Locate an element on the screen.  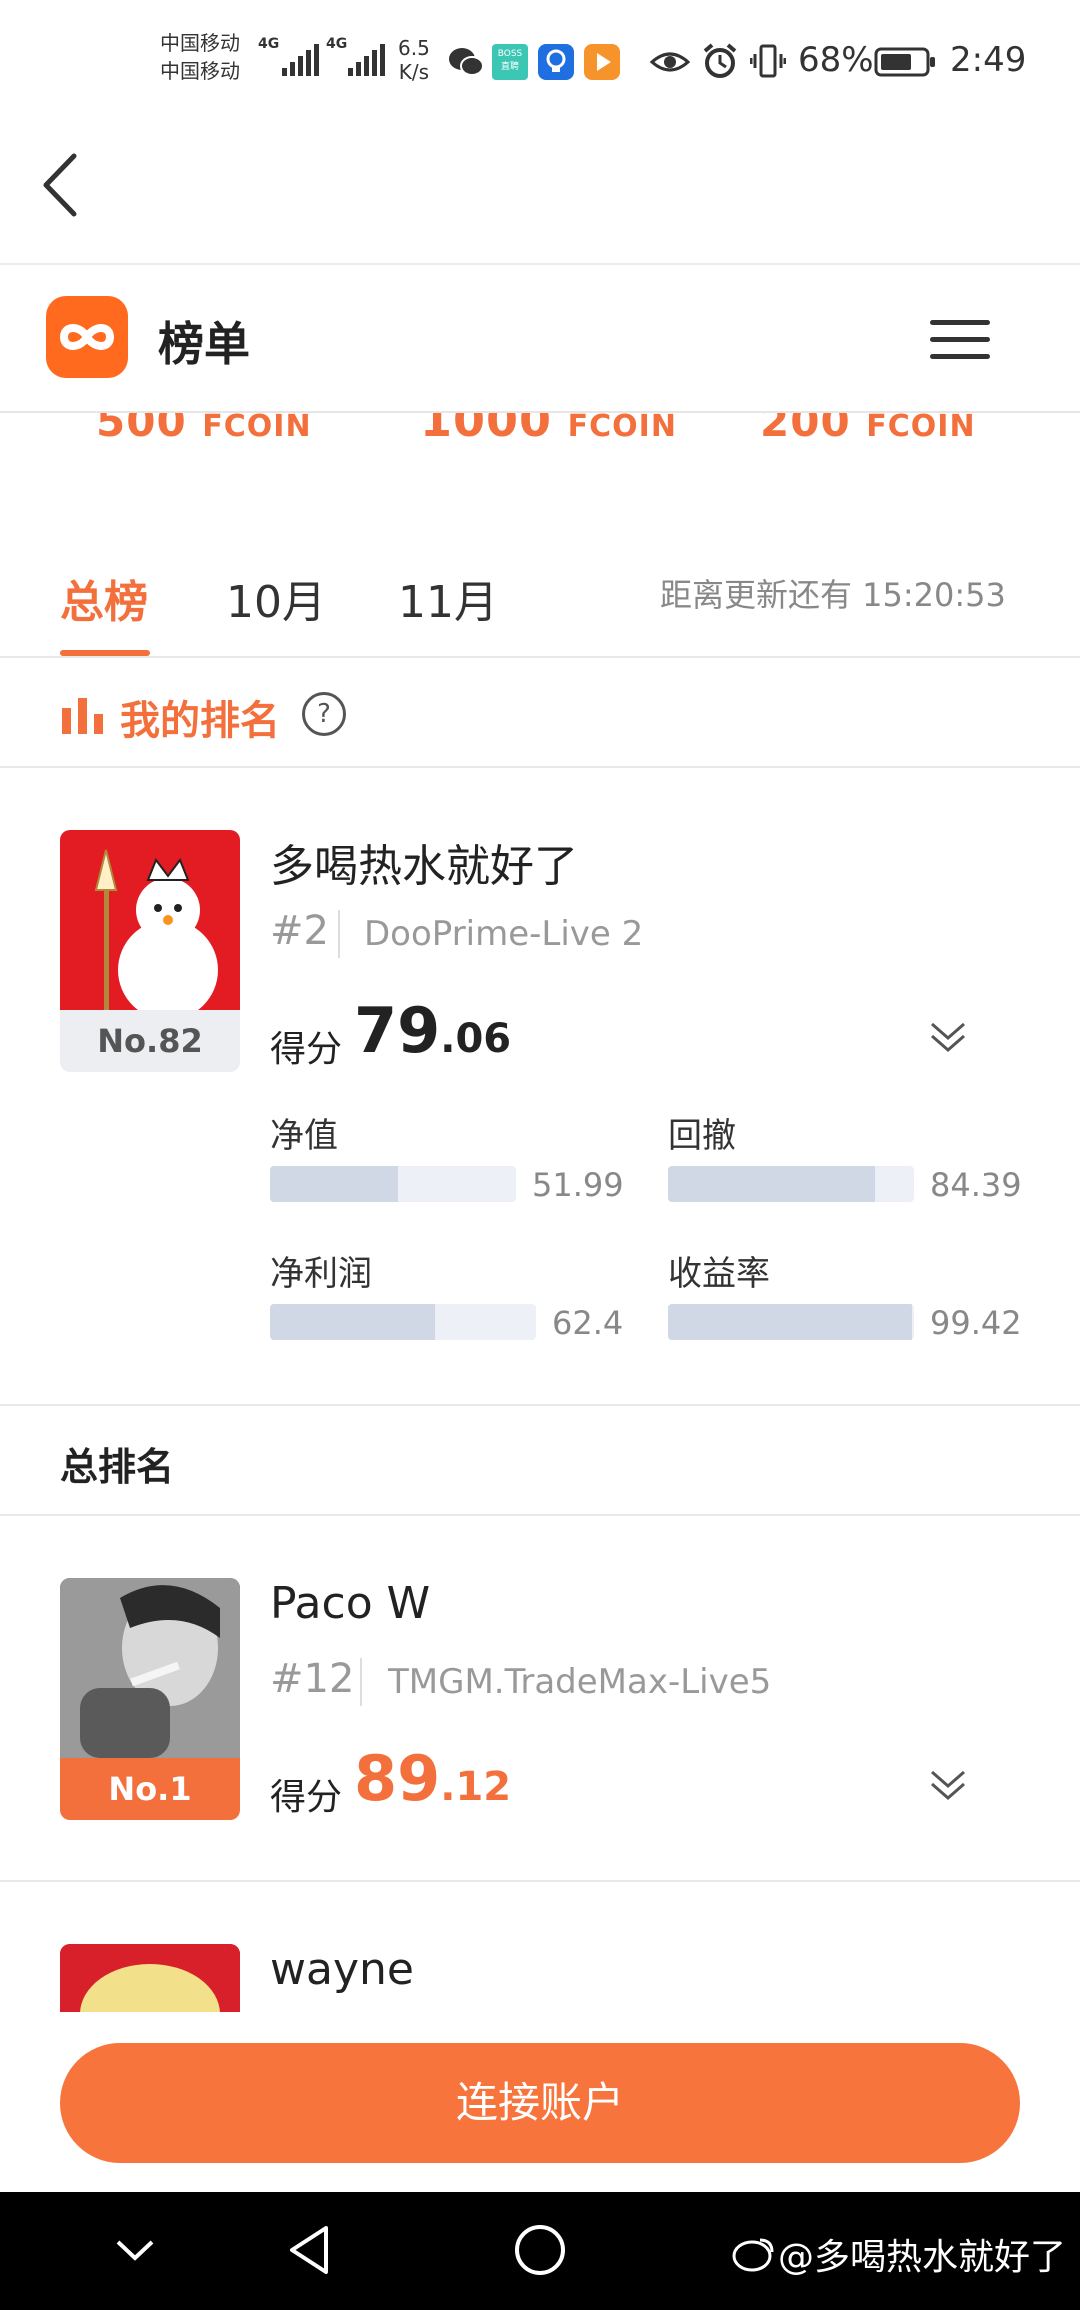
app-logo is located at coordinates (87, 337).